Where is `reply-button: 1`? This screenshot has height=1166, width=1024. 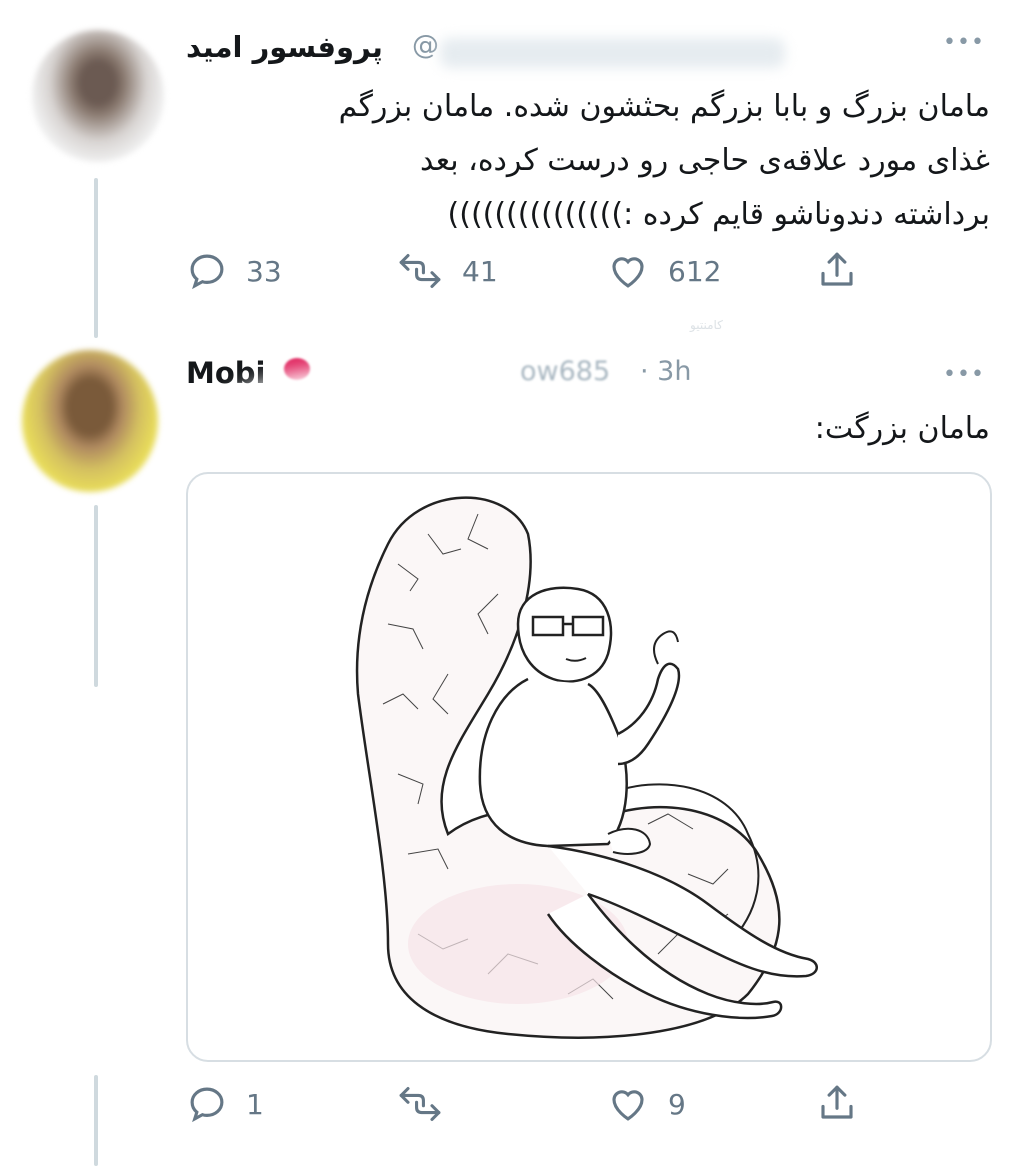 reply-button: 1 is located at coordinates (225, 1104).